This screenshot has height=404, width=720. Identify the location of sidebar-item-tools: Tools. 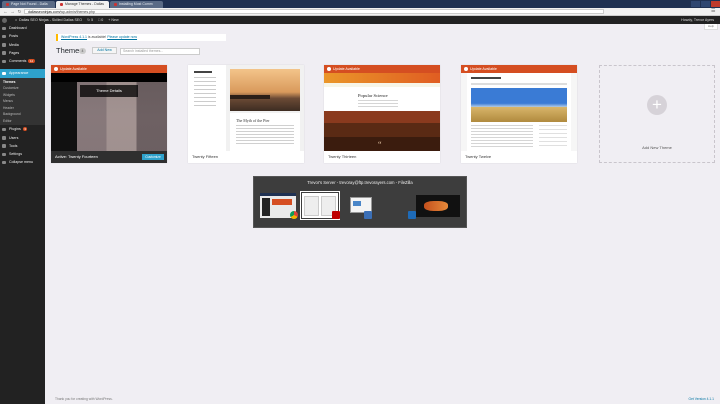
(22, 146).